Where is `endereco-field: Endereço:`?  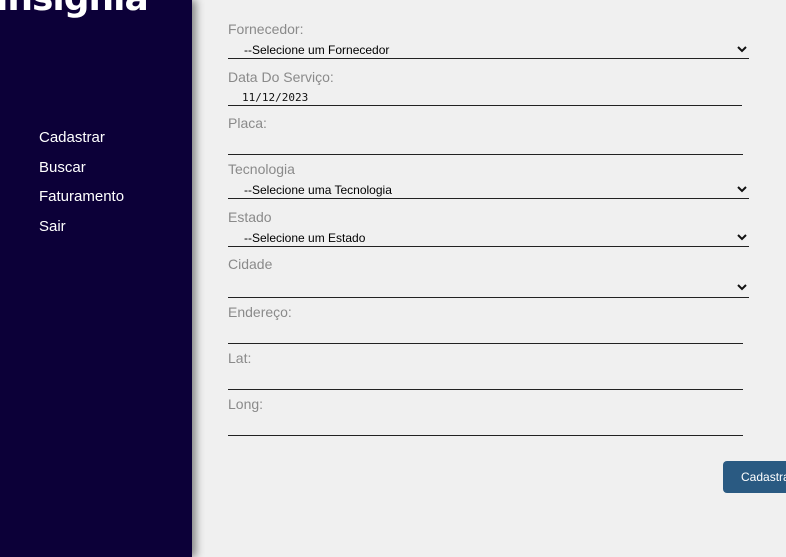
endereco-field: Endereço: is located at coordinates (485, 324).